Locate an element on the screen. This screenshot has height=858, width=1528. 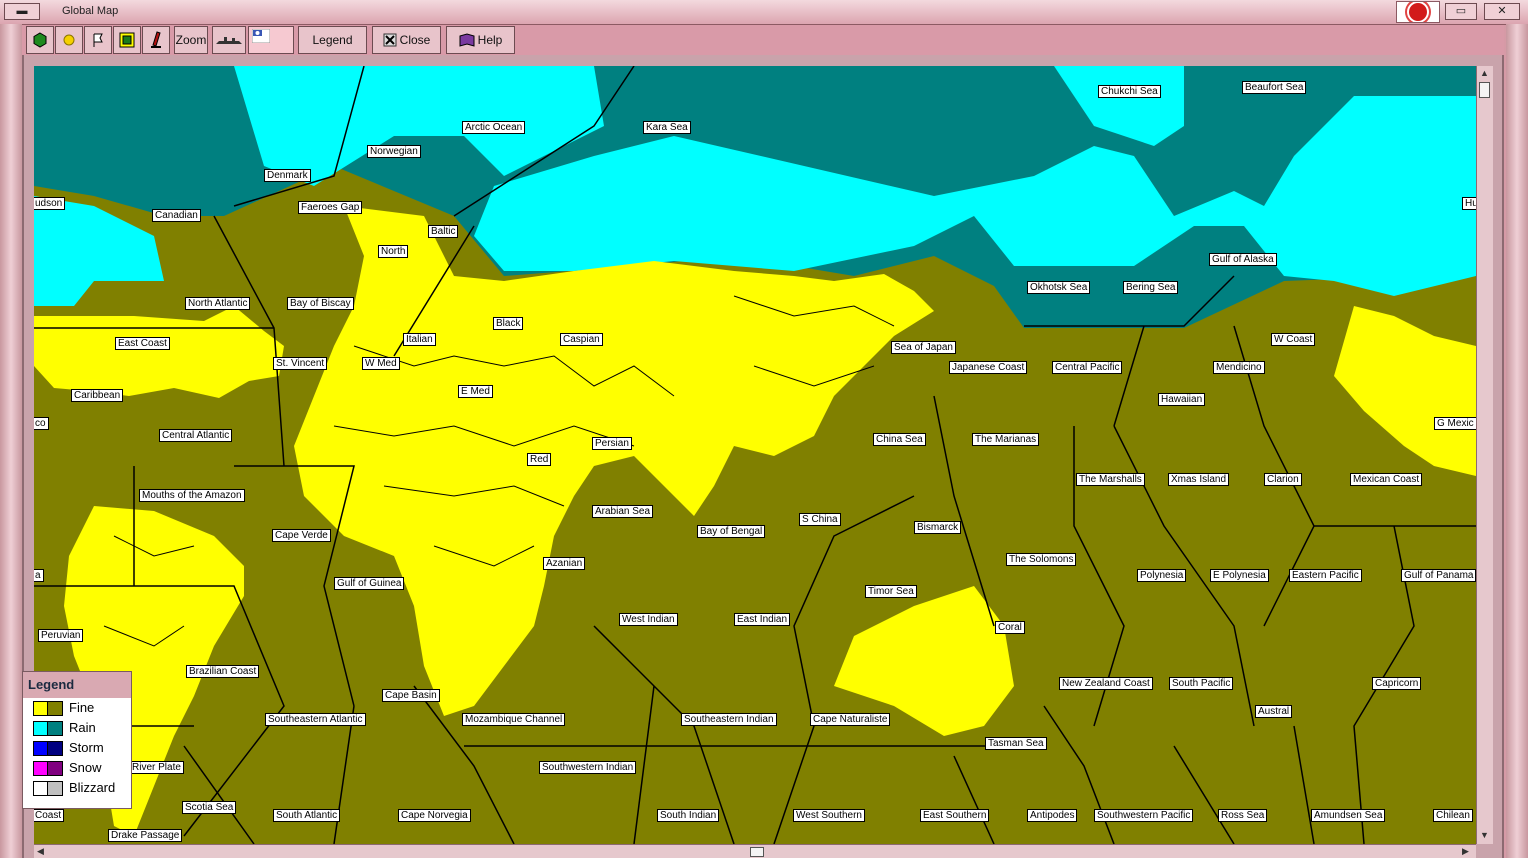
sea-zone-label: St. Vincent is located at coordinates (300, 363).